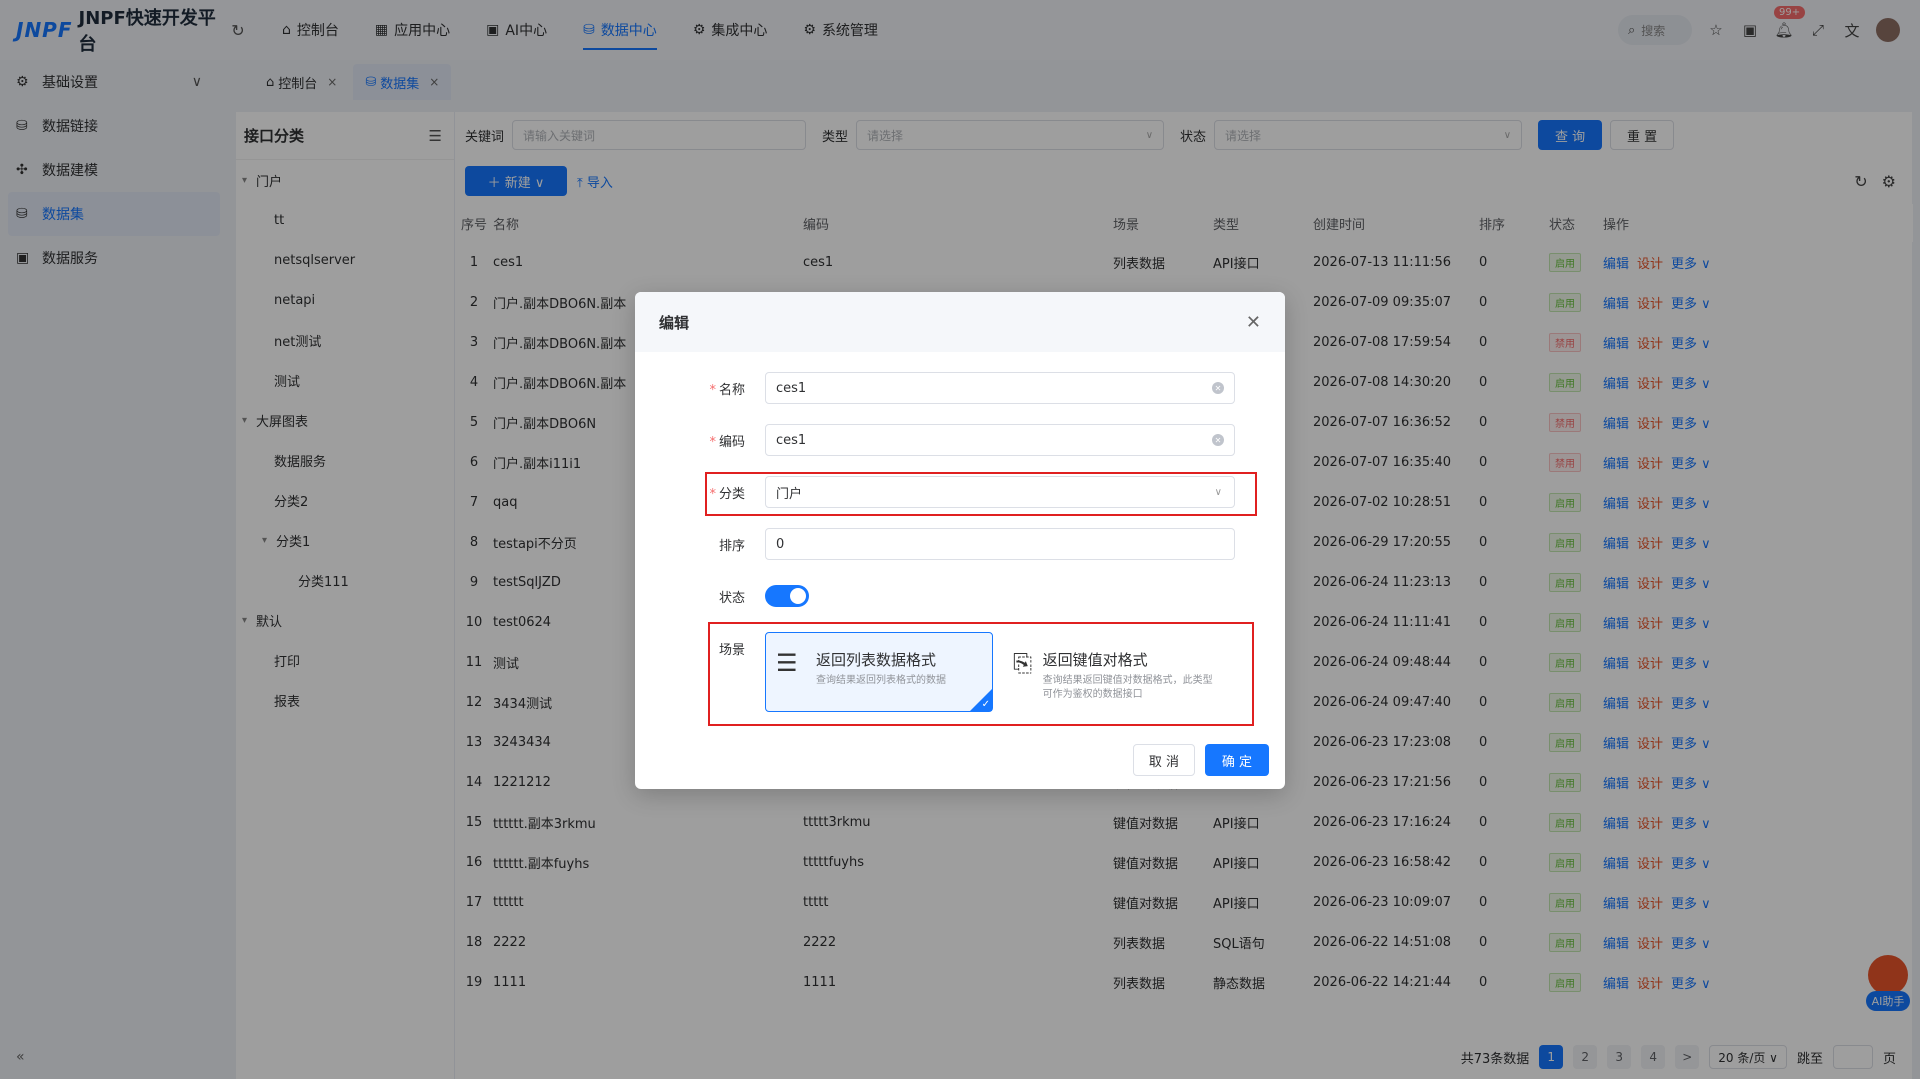 The image size is (1920, 1079). I want to click on scene-list-title: 返回列表数据格式, so click(876, 660).